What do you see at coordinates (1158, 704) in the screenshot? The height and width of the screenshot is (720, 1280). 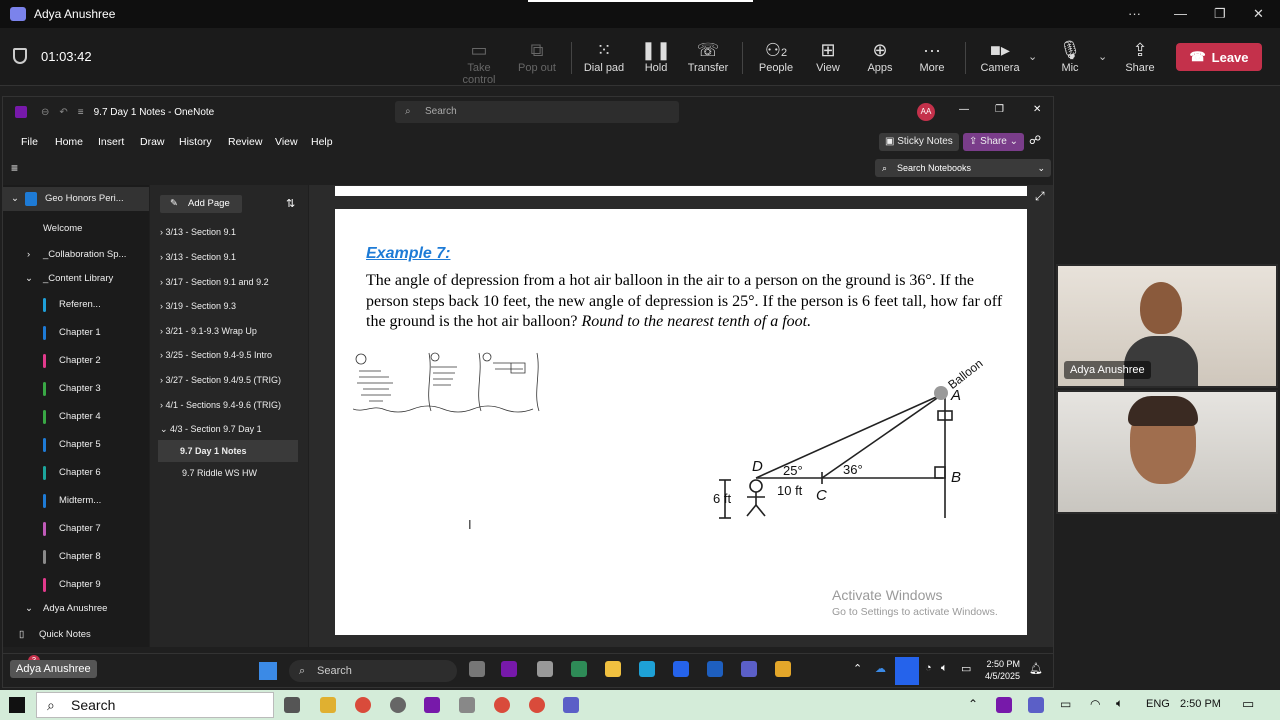 I see `language-indicator: ENG` at bounding box center [1158, 704].